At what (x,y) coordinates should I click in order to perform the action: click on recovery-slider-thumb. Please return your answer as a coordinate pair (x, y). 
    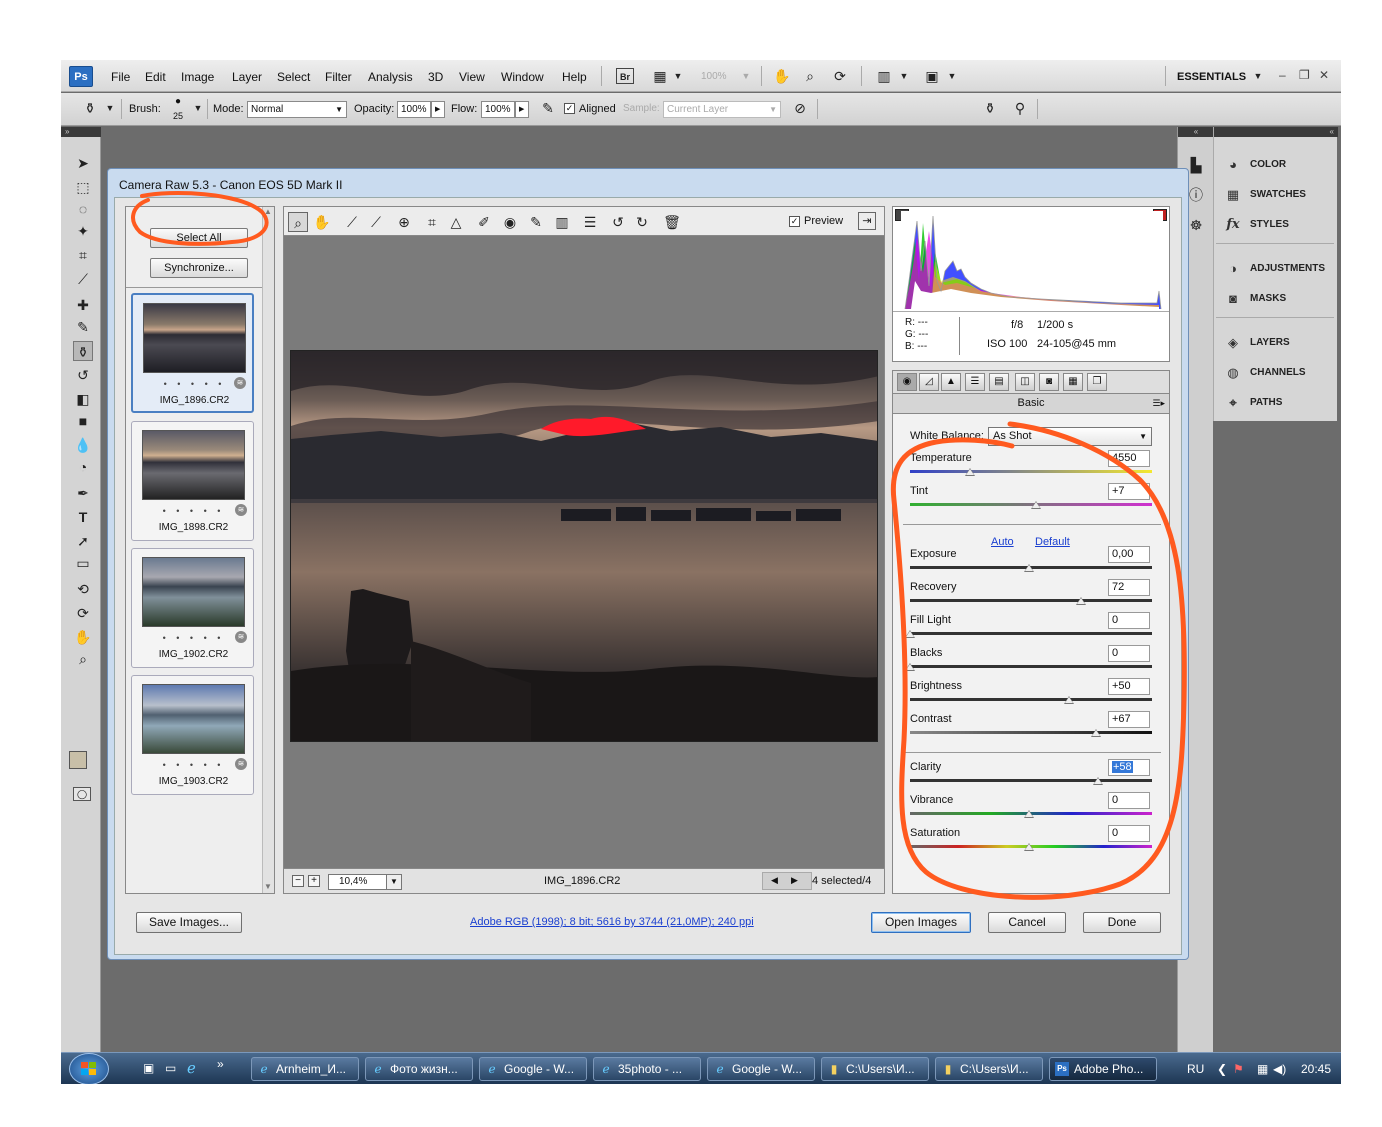
    Looking at the image, I should click on (1081, 601).